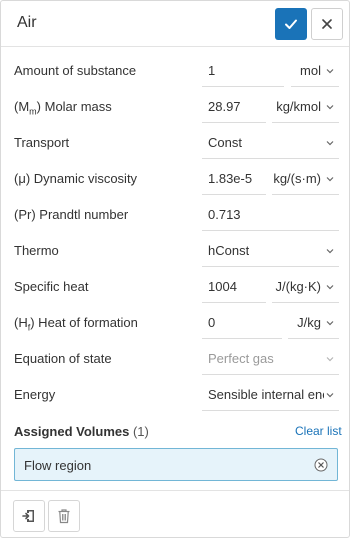  What do you see at coordinates (81, 431) in the screenshot?
I see `assigned-volumes-title: Assigned Volumes (1)` at bounding box center [81, 431].